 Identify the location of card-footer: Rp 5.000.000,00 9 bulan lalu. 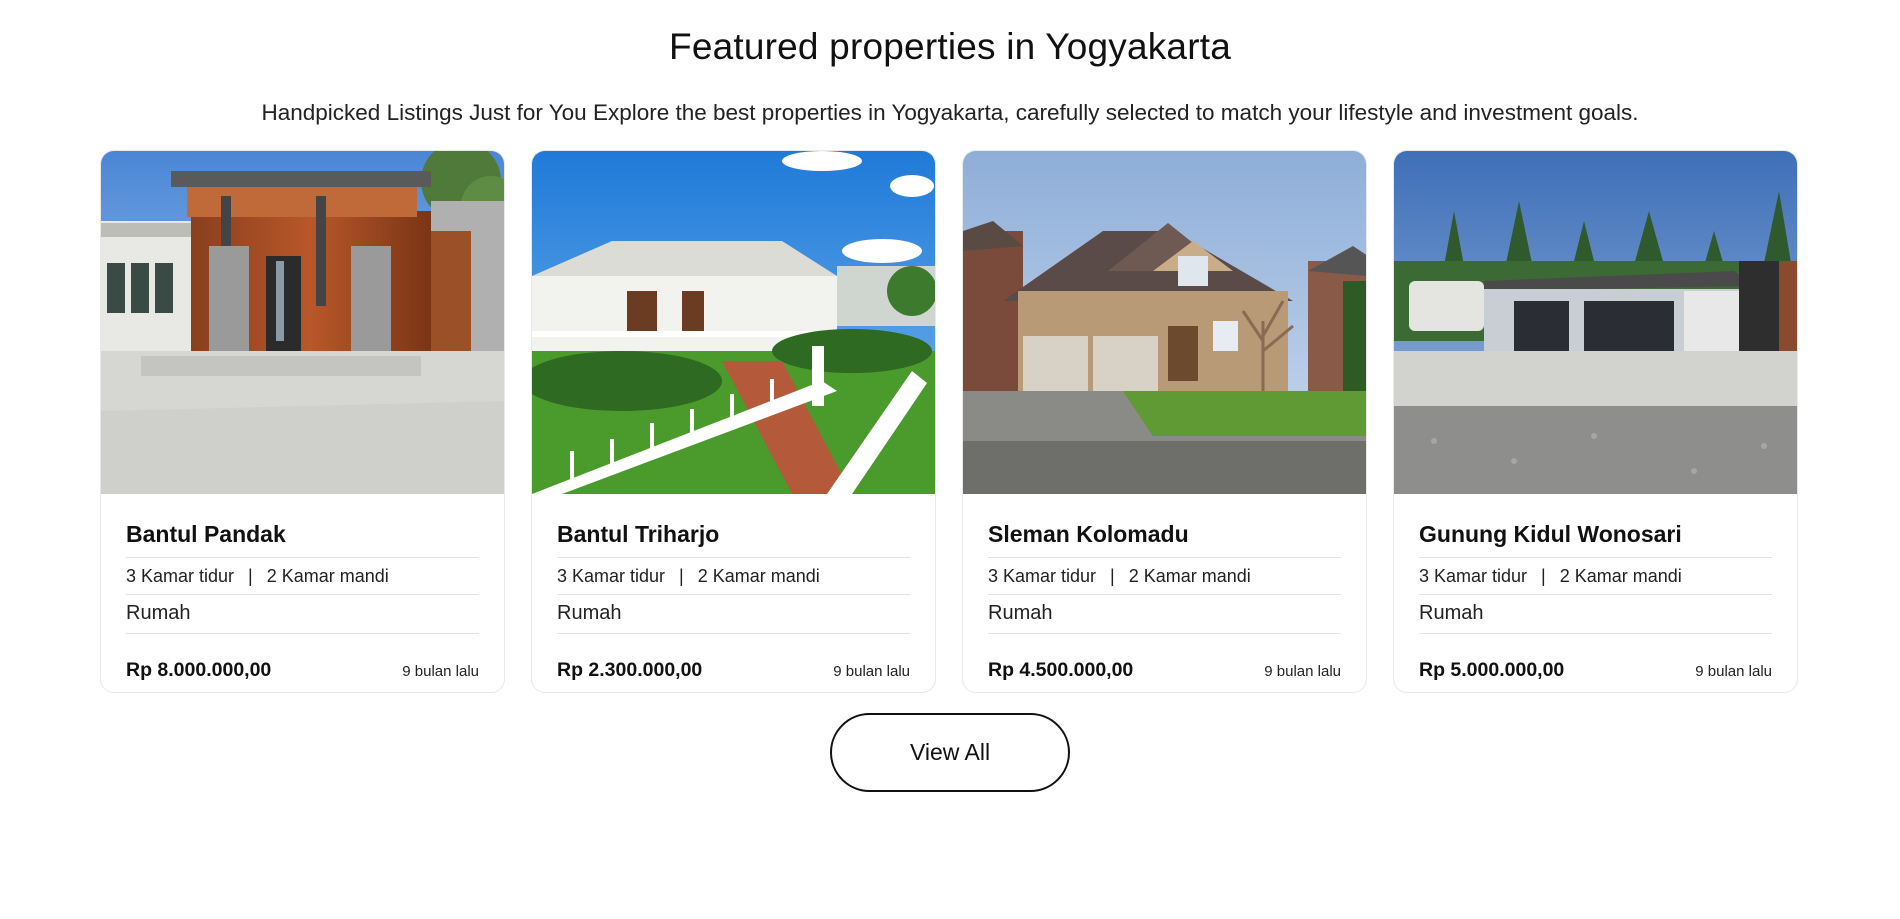
(1595, 670).